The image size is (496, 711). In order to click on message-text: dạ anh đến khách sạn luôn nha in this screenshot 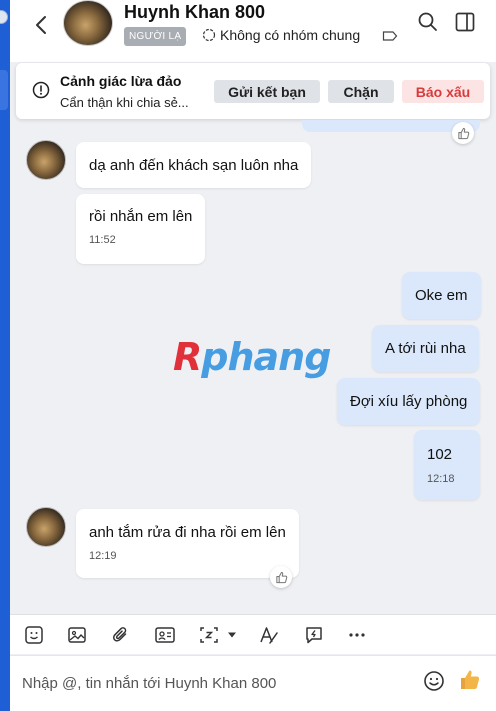, I will do `click(194, 165)`.